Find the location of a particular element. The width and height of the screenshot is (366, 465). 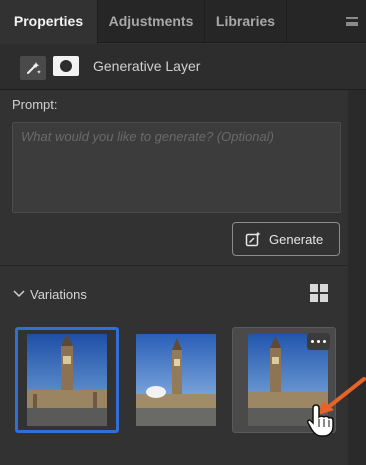

generate-label: Generate is located at coordinates (296, 239).